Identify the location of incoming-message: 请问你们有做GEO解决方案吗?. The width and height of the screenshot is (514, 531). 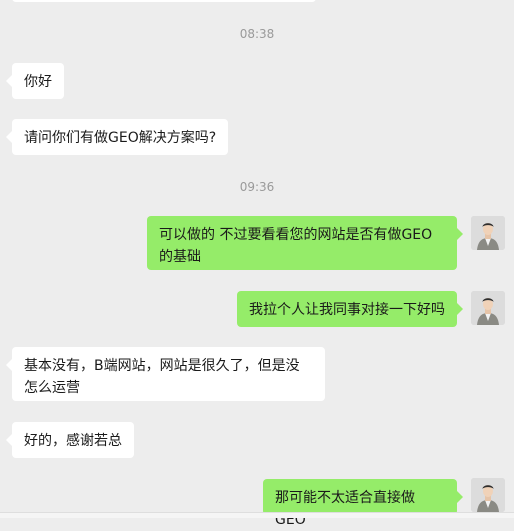
(117, 137).